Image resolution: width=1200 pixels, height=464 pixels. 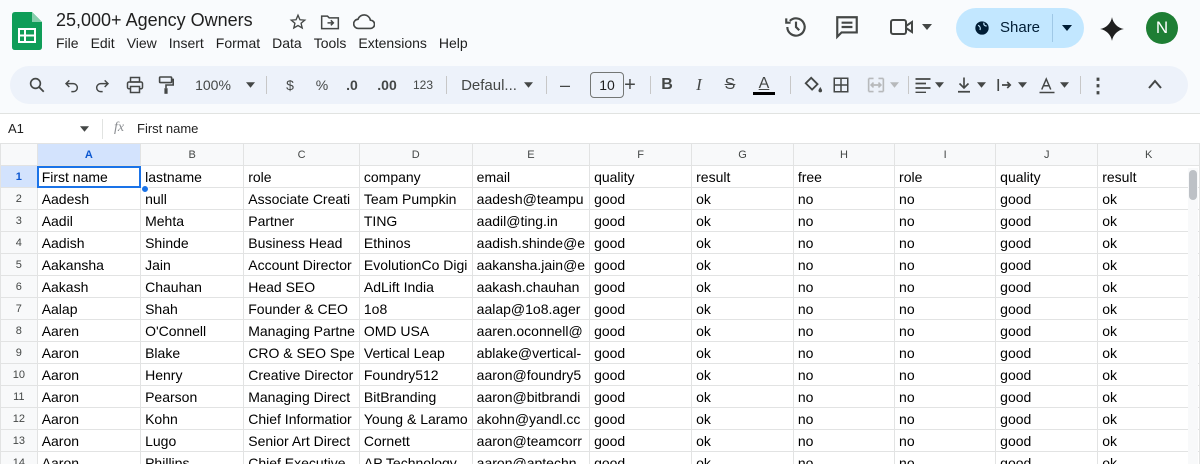 I want to click on cell-i7: no, so click(x=945, y=308).